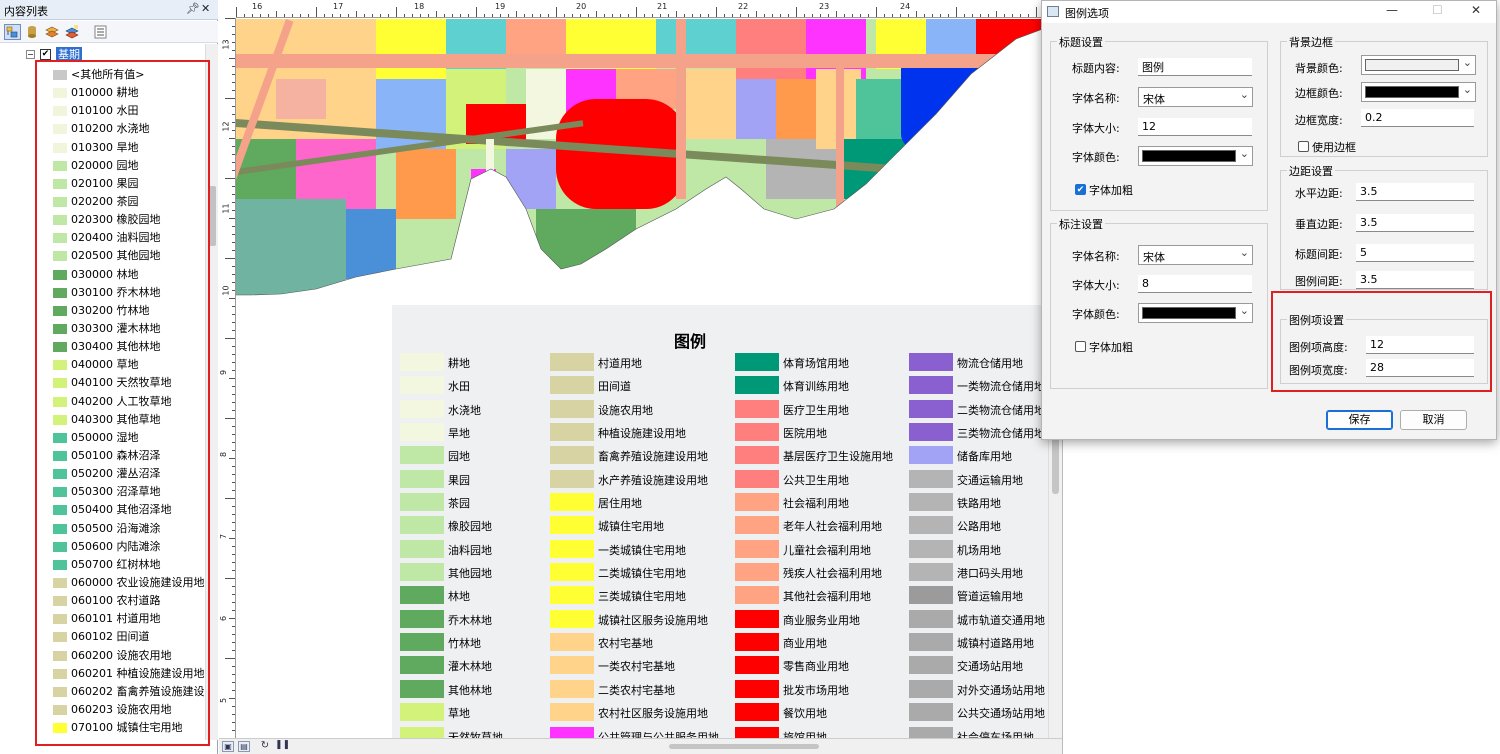 The width and height of the screenshot is (1500, 754). What do you see at coordinates (128, 202) in the screenshot?
I see `legend-class-item: 020200 茶园` at bounding box center [128, 202].